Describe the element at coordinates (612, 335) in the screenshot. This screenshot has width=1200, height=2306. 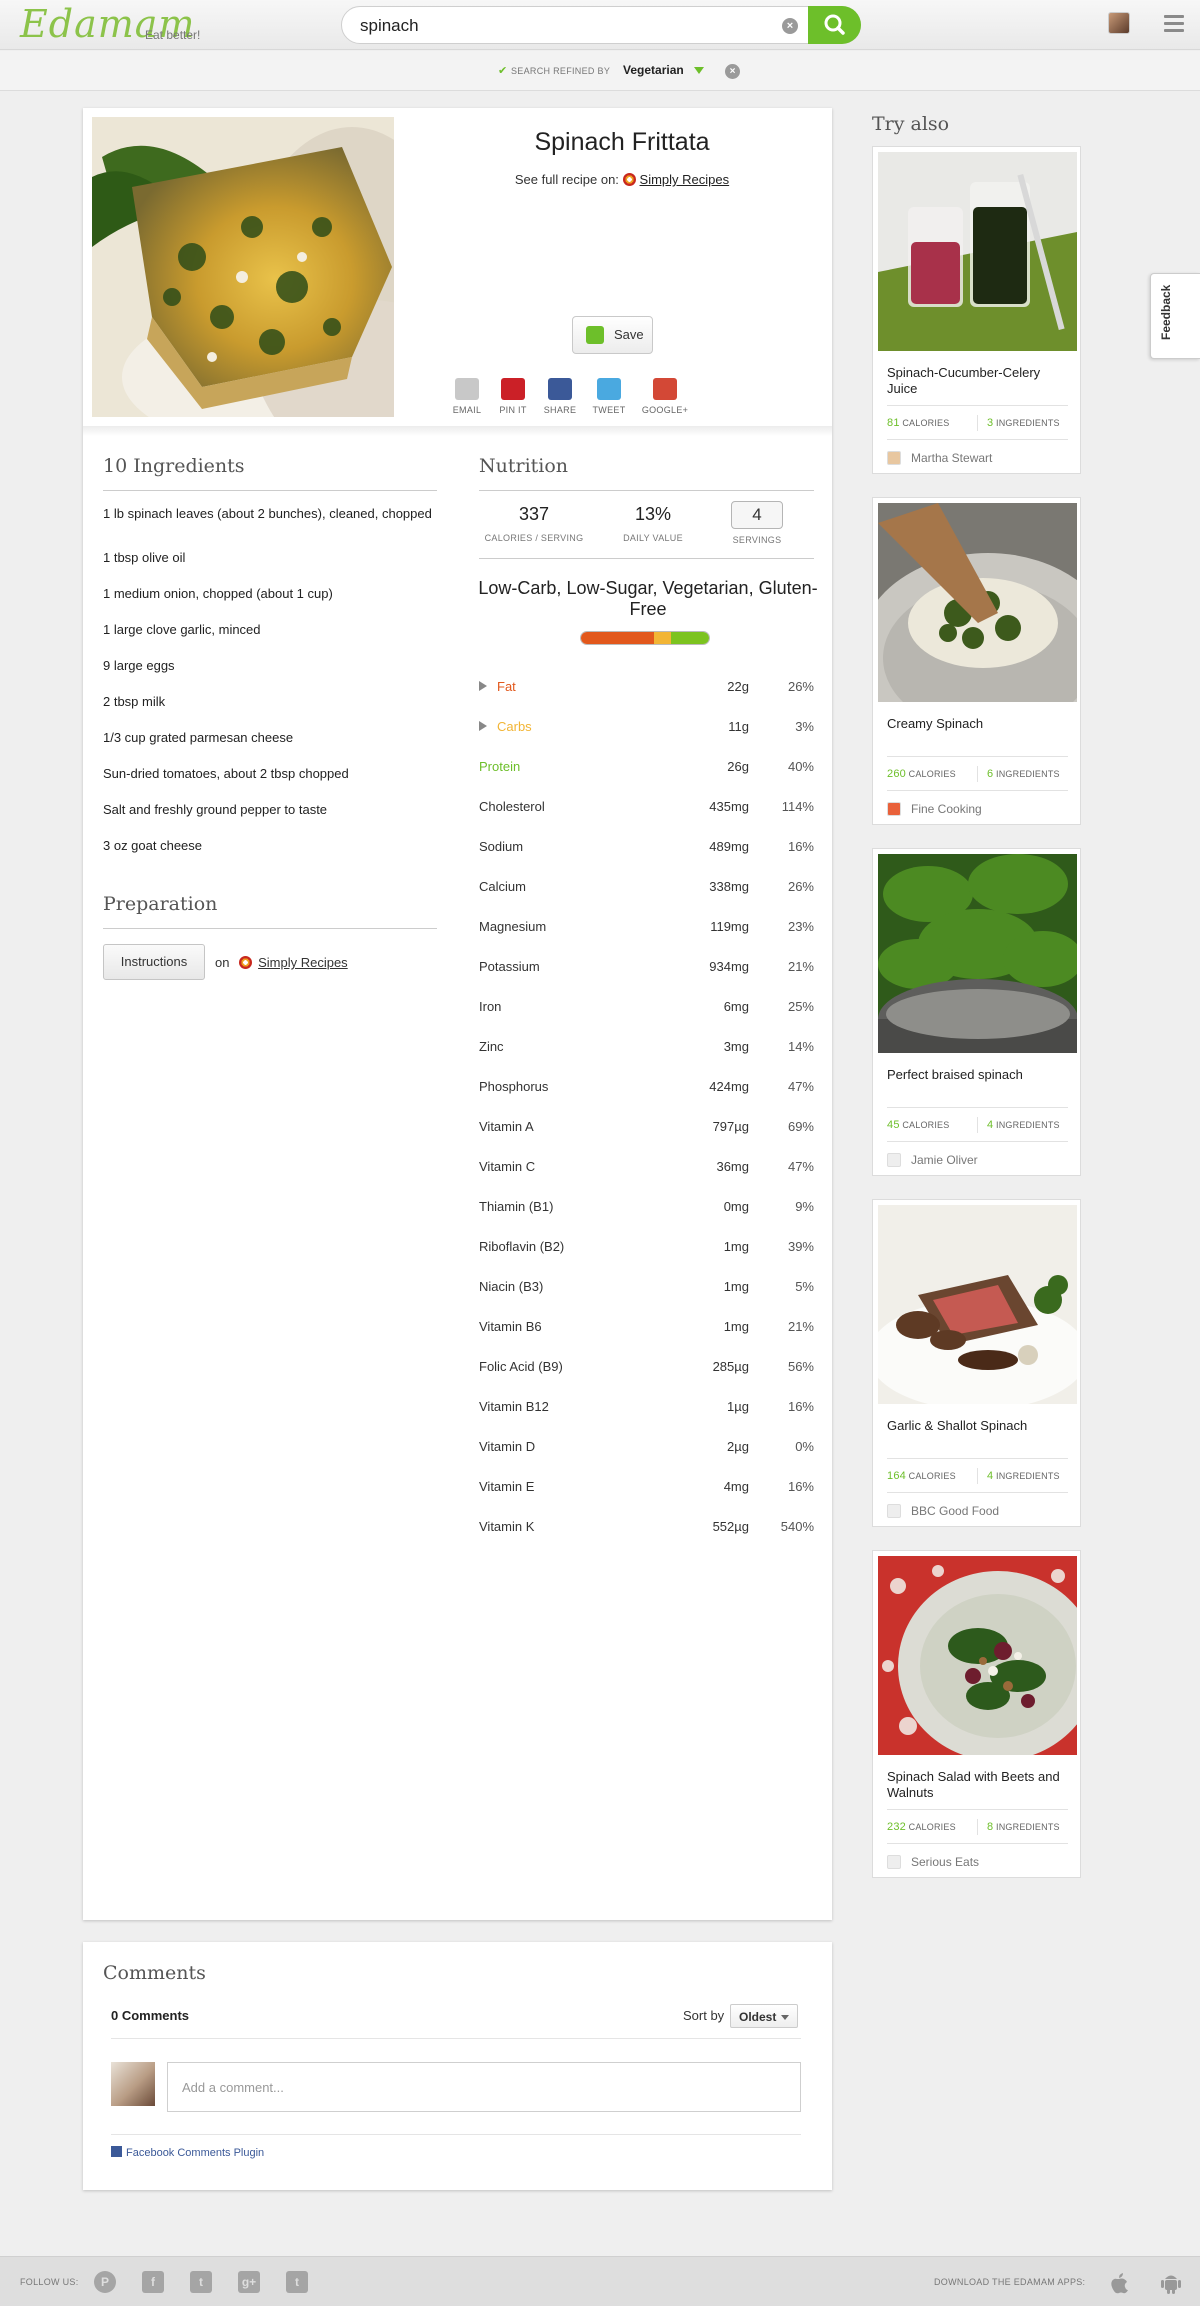
I see `save-button: Save` at that location.